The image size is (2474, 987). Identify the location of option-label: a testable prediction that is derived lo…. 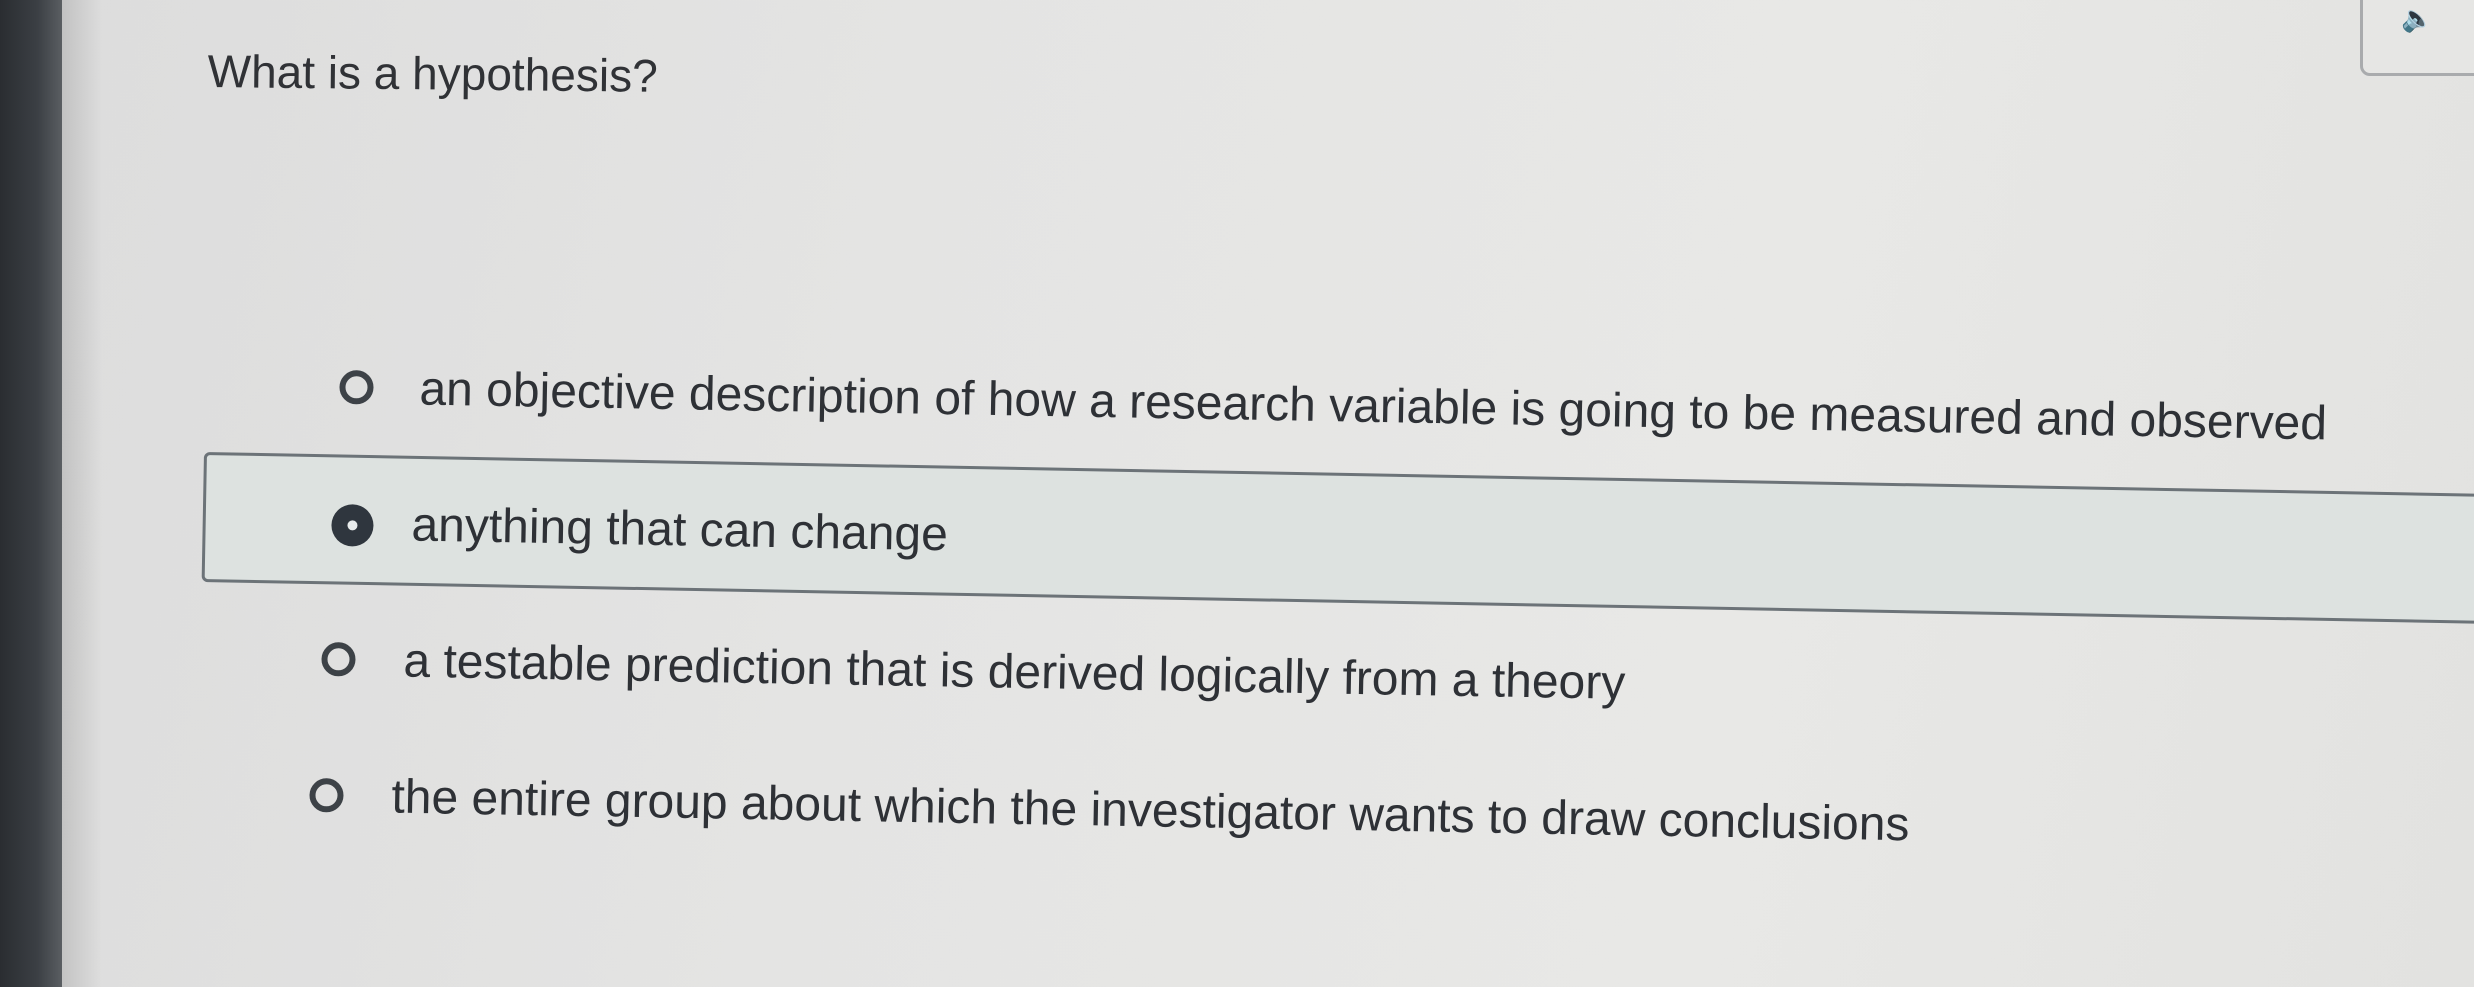
(1014, 672).